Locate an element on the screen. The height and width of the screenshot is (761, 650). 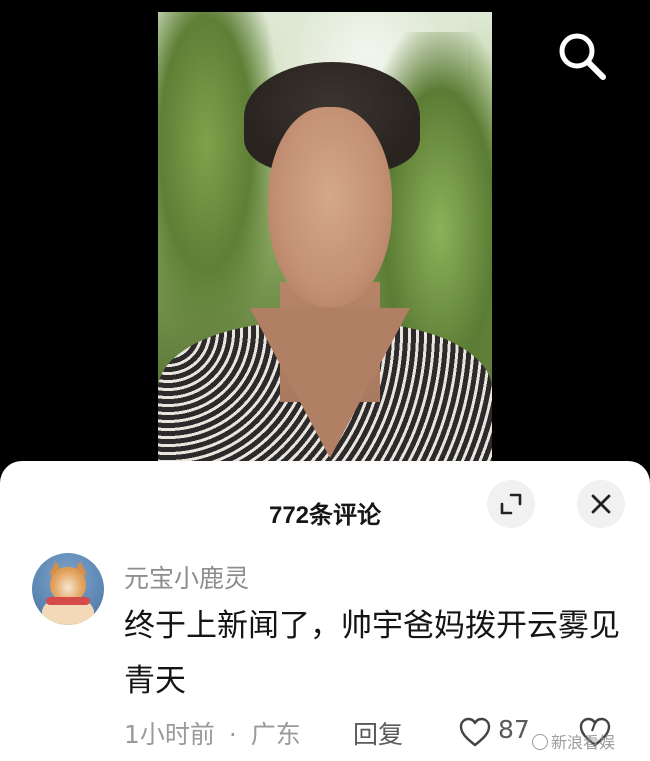
comment-text: 终于上新闻了，帅宇爸妈拨开云雾见青天 is located at coordinates (374, 654).